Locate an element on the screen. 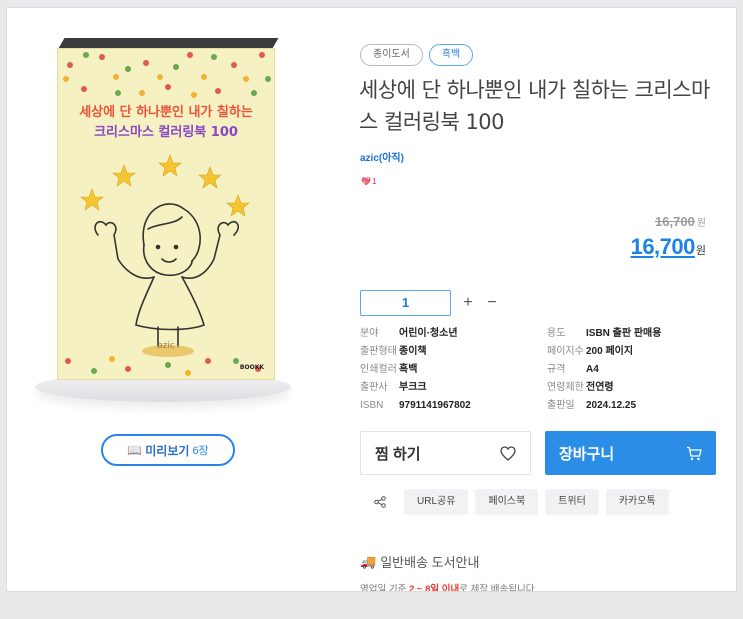  preview-count: 6장 is located at coordinates (200, 451).